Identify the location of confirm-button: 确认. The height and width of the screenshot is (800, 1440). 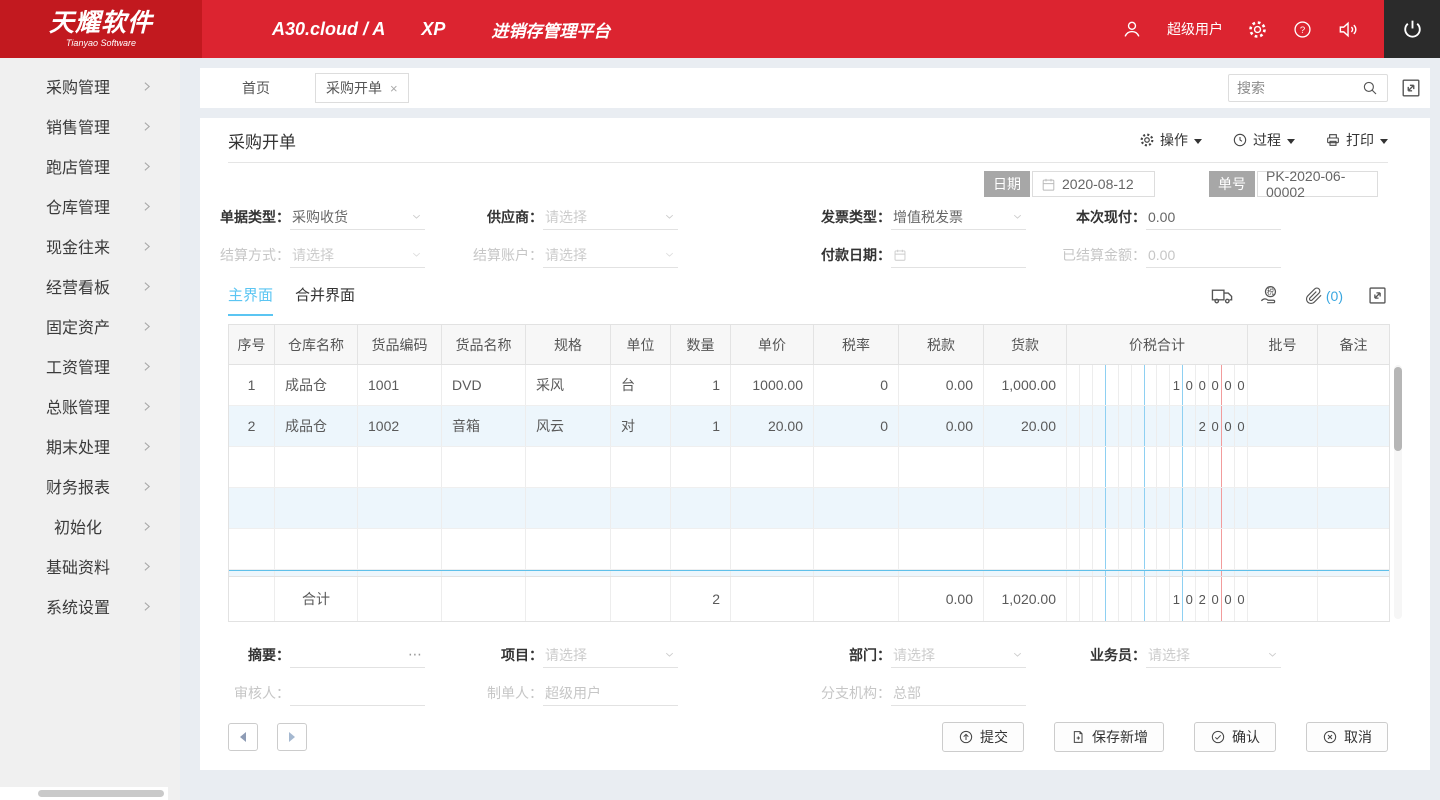
(1235, 737).